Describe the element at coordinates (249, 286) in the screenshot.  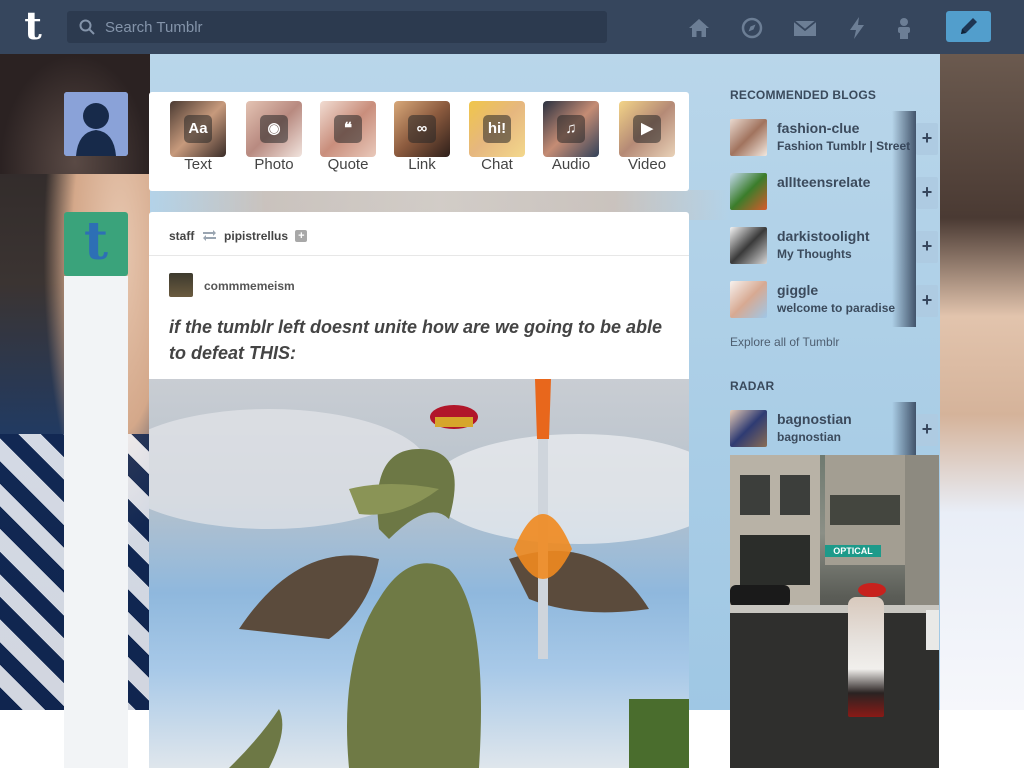
I see `source-blog-name: commmemeism` at that location.